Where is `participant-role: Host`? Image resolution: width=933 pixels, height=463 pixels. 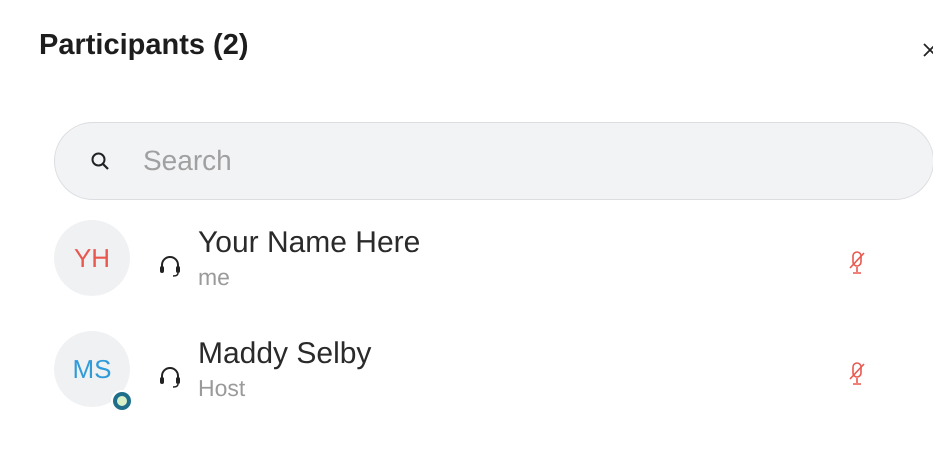
participant-role: Host is located at coordinates (222, 388).